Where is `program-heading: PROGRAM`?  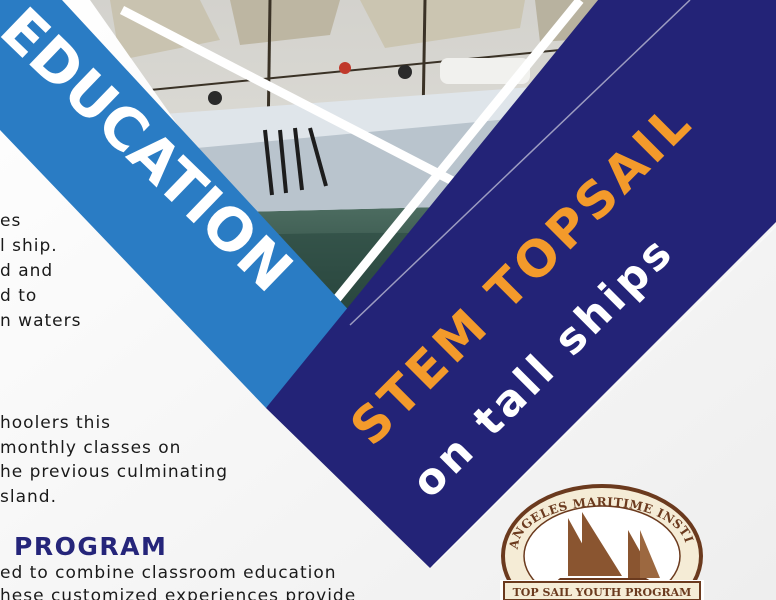 program-heading: PROGRAM is located at coordinates (91, 546).